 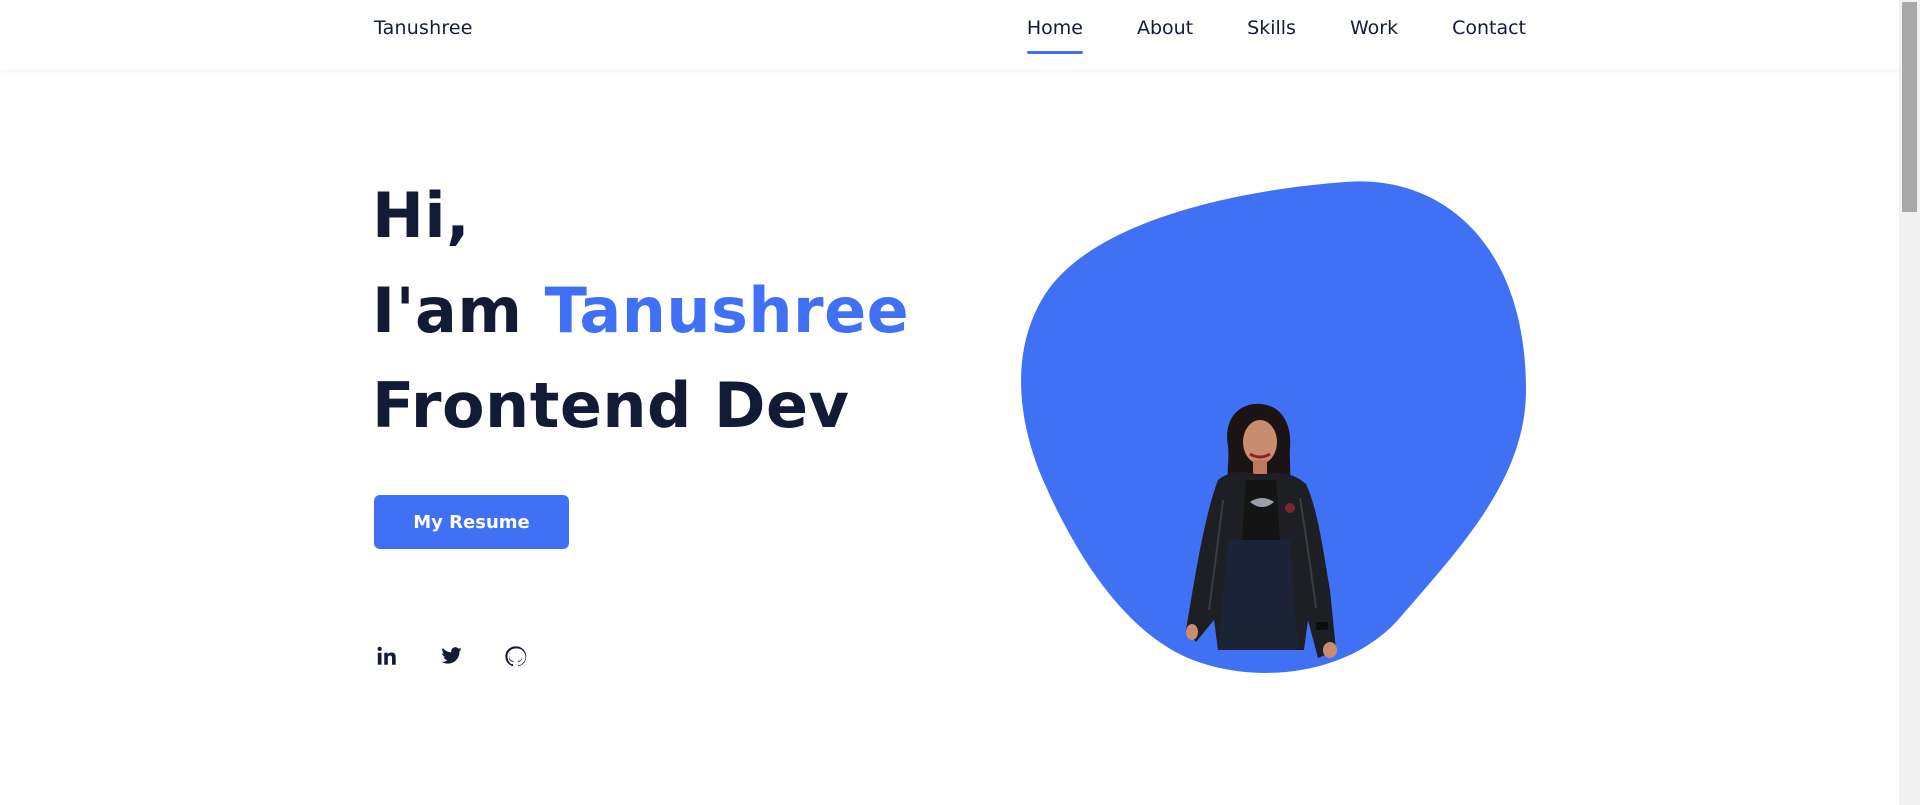 What do you see at coordinates (1489, 35) in the screenshot?
I see `nav-contact: Contact` at bounding box center [1489, 35].